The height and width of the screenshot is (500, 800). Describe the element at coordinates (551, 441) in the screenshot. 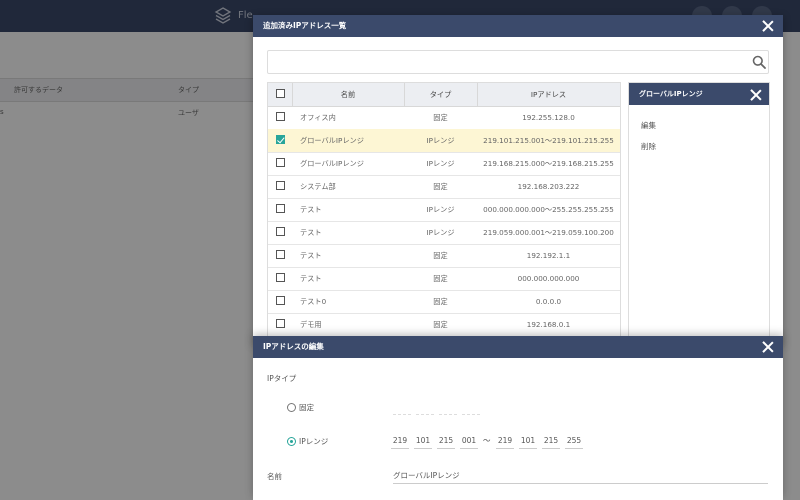

I see `range-end-octet-3: 215` at that location.